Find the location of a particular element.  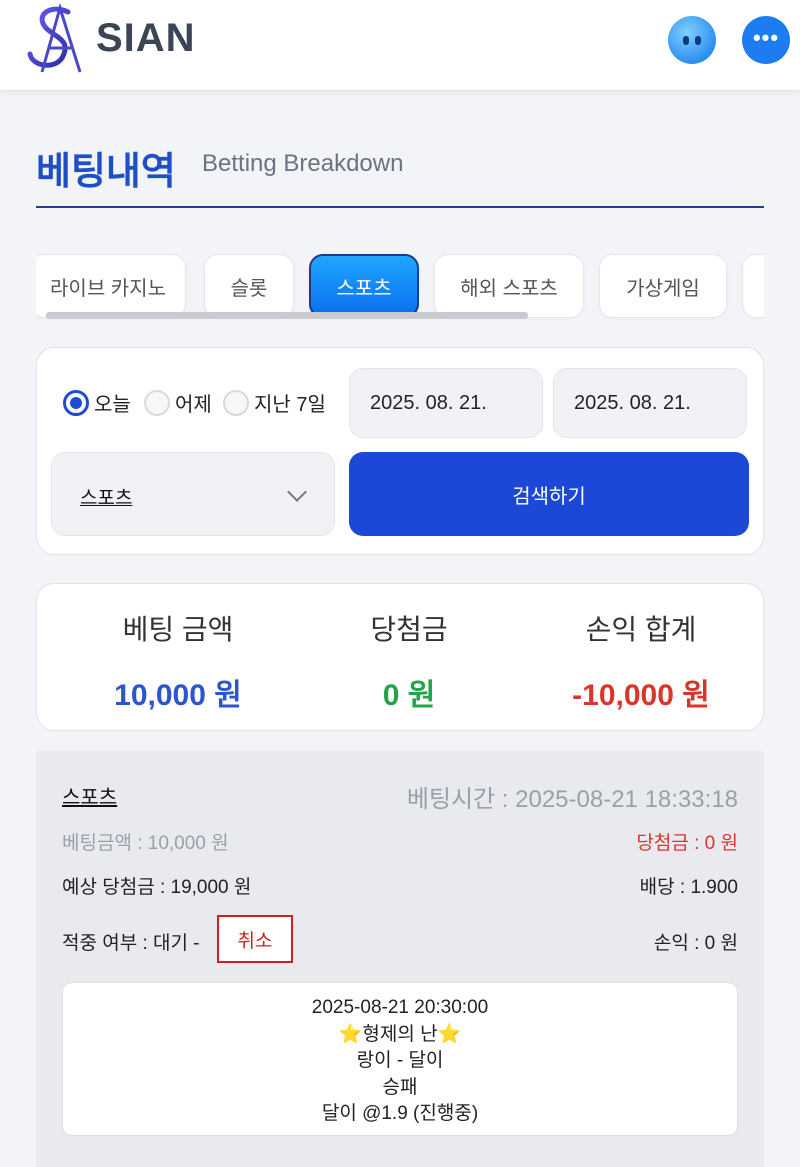

summary-value: -10,000 원 is located at coordinates (641, 695).